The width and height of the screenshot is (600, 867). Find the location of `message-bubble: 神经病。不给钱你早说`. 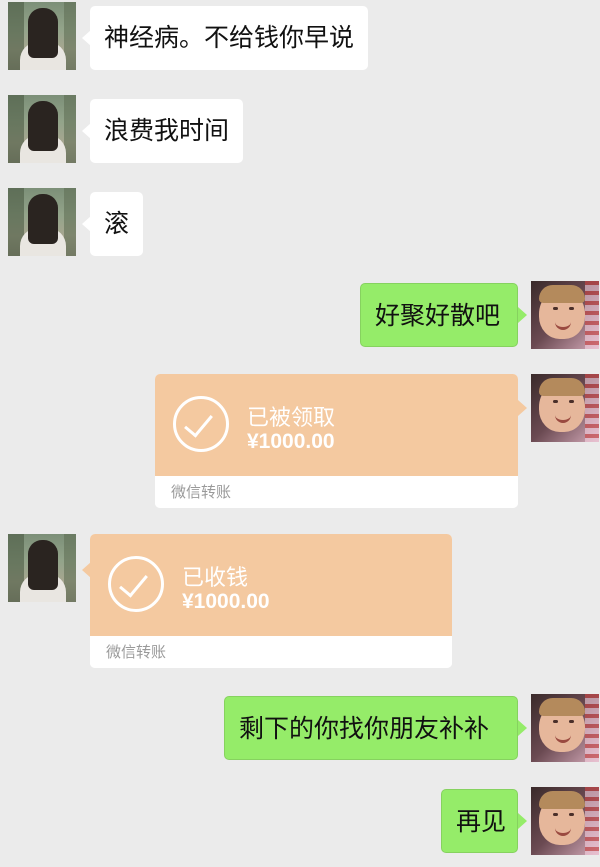

message-bubble: 神经病。不给钱你早说 is located at coordinates (229, 38).